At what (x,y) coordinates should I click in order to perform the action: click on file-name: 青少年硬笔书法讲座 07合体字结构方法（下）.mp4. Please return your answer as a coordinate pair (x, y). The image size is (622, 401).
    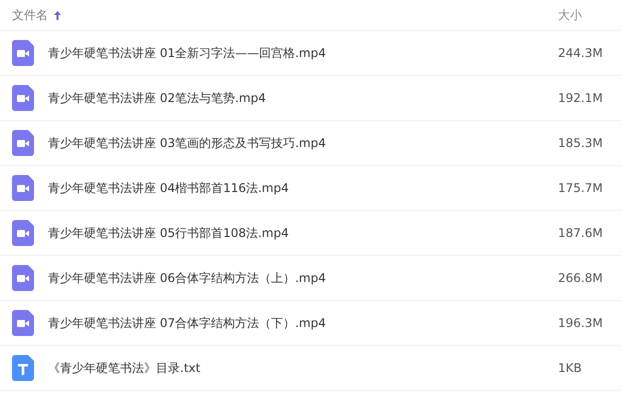
    Looking at the image, I should click on (187, 323).